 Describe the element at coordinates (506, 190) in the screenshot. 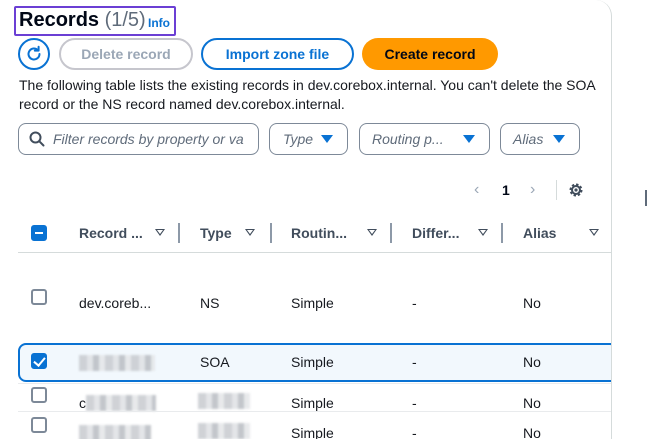

I see `page-number: 1` at that location.